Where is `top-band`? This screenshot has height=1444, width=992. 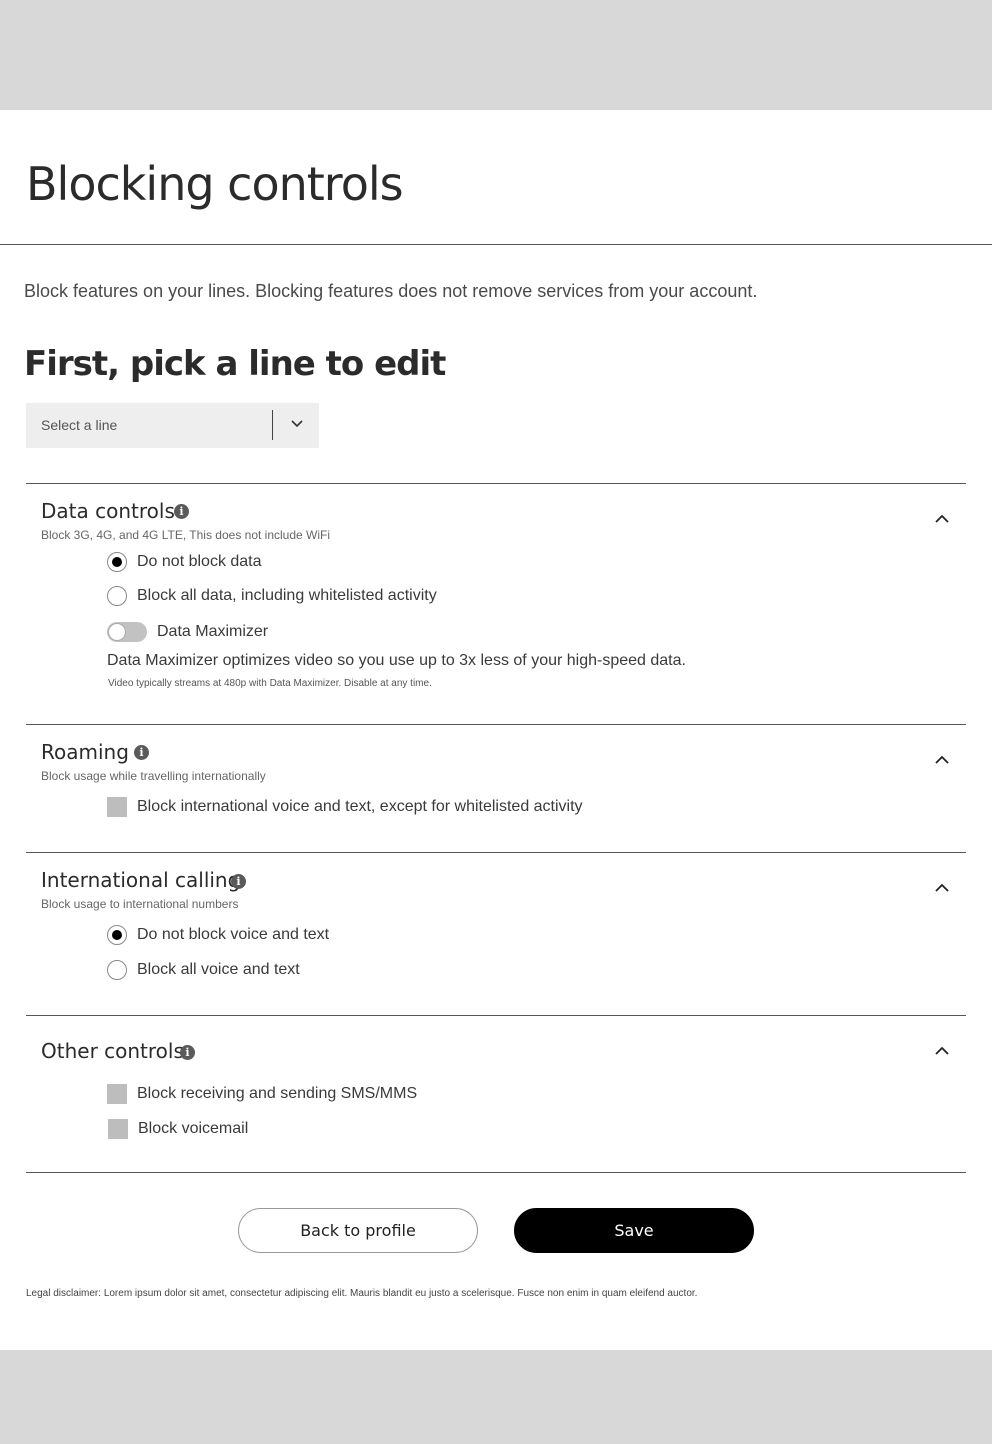 top-band is located at coordinates (496, 55).